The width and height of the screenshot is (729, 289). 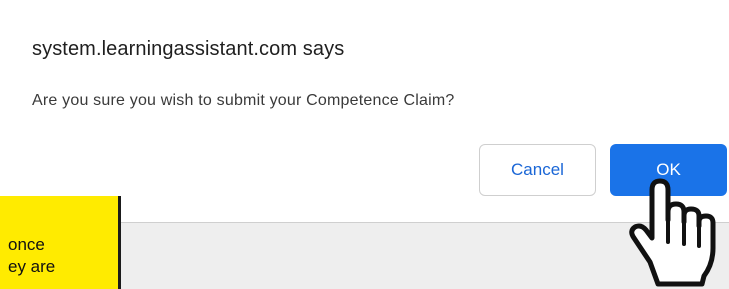 I want to click on hand-pointer-icon, so click(x=672, y=232).